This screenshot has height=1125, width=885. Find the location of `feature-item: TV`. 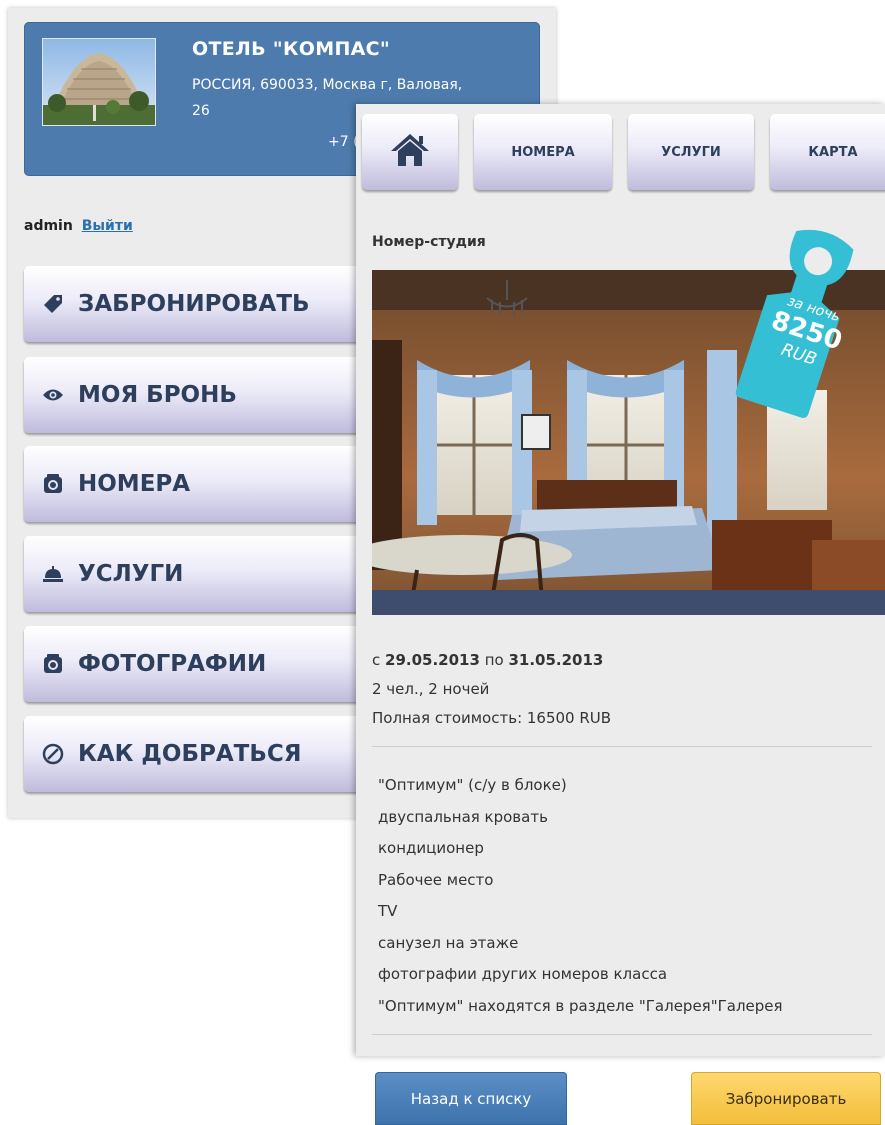

feature-item: TV is located at coordinates (388, 911).